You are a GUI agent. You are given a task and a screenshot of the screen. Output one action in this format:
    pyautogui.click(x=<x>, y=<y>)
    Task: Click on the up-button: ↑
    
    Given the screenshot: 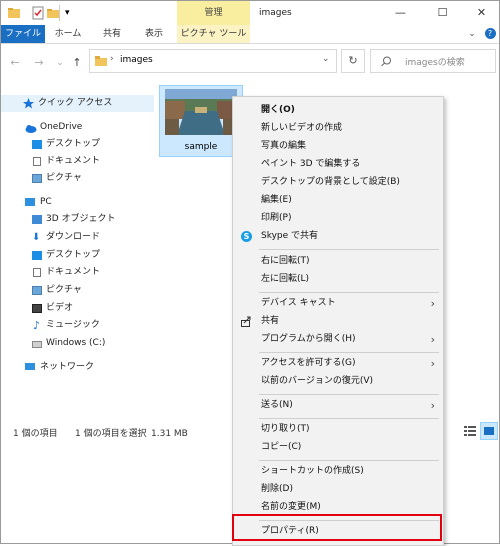 What is the action you would take?
    pyautogui.click(x=77, y=63)
    